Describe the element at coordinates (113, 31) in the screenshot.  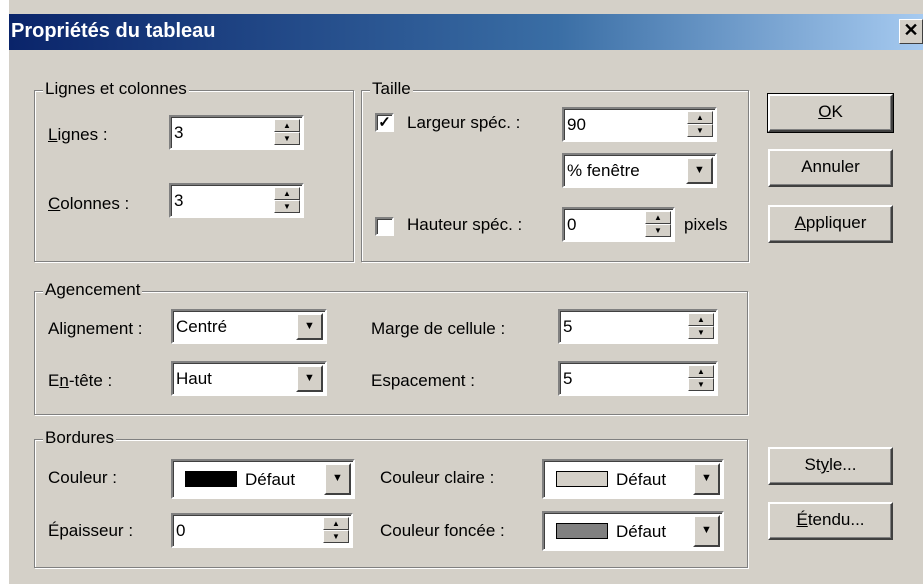
I see `window-title: Propriétés du tableau` at that location.